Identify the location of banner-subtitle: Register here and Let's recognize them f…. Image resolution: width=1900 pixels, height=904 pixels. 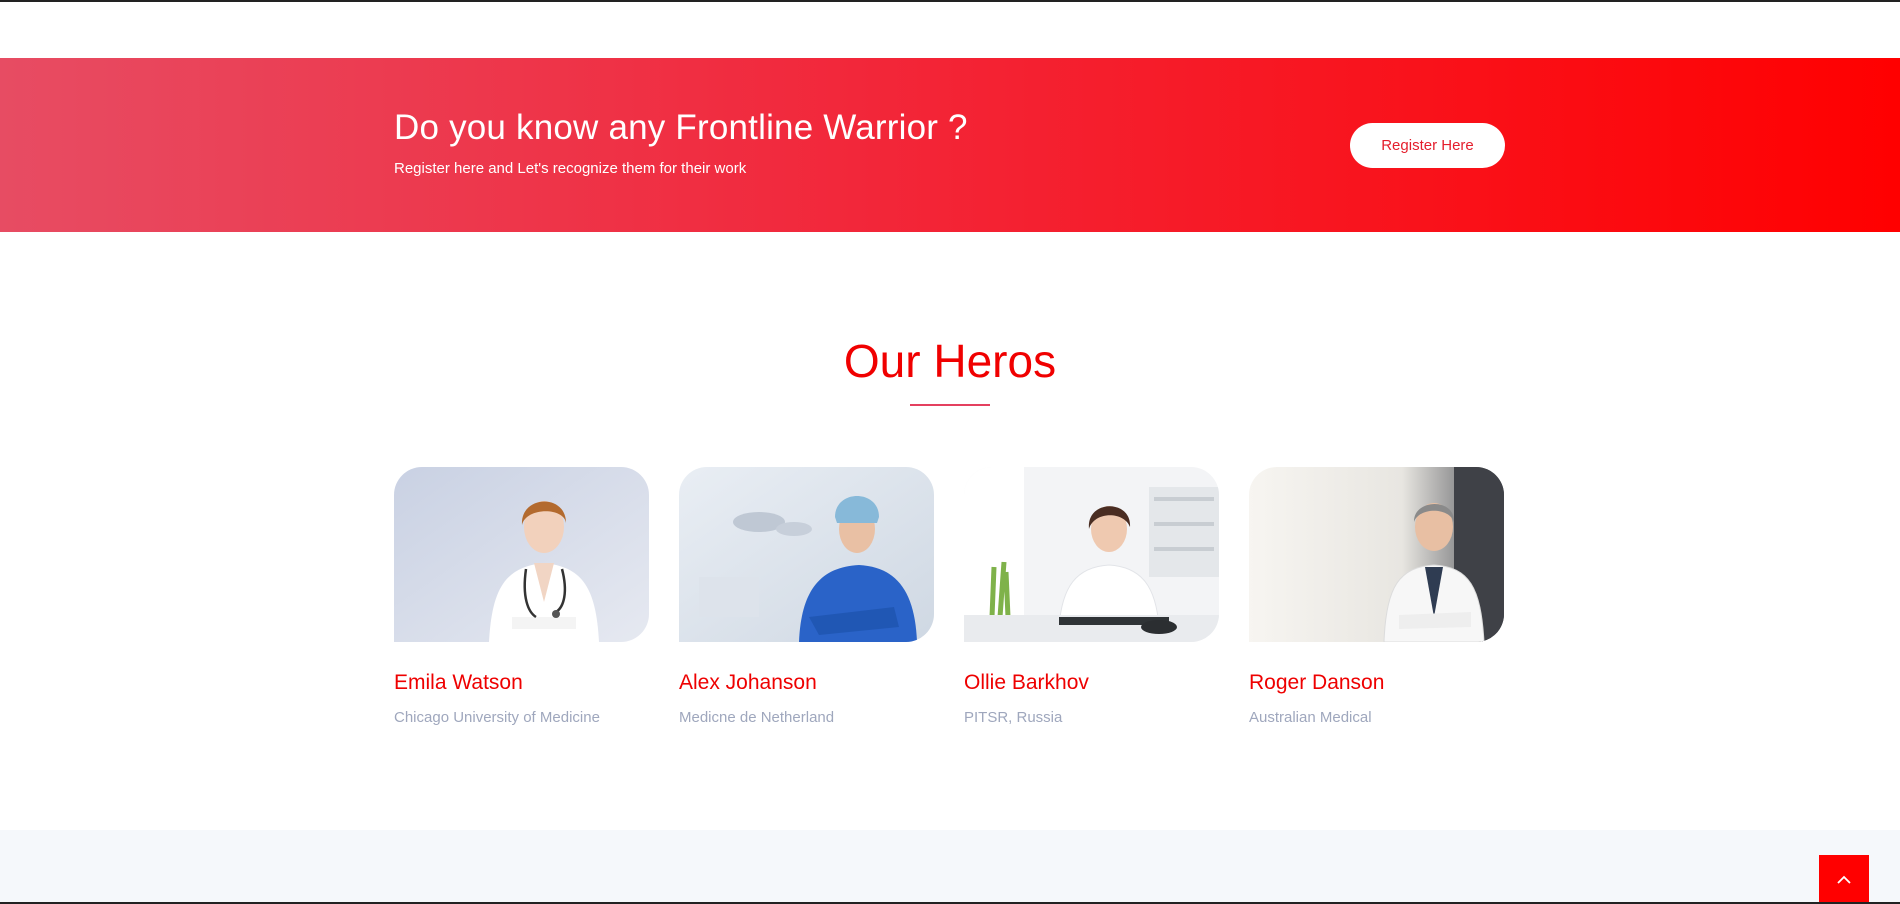
(570, 168).